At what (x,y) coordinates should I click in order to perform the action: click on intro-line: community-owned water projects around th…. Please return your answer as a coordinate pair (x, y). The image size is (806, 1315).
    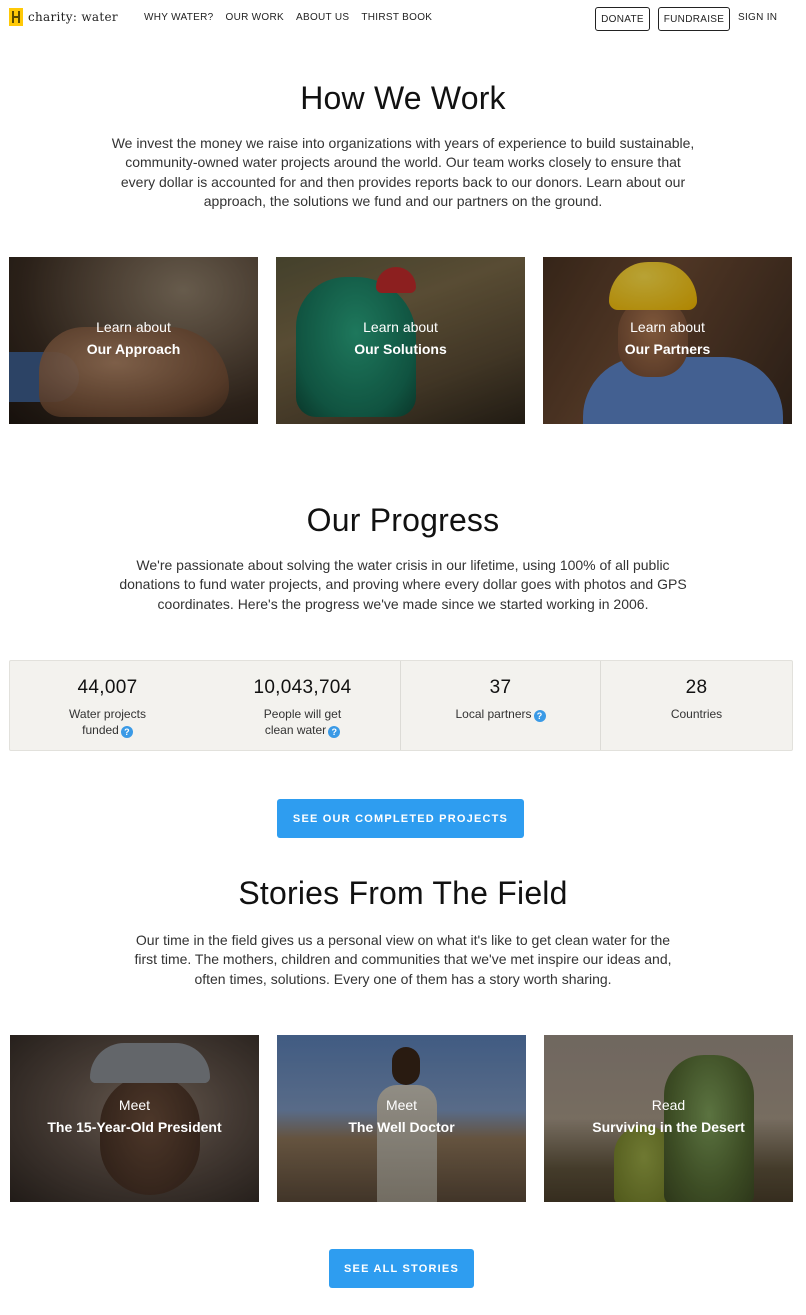
    Looking at the image, I should click on (403, 162).